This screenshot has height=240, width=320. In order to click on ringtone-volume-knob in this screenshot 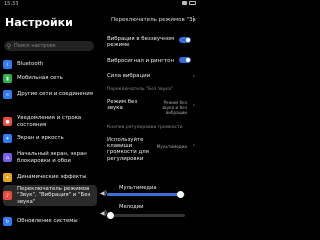, I will do `click(110, 215)`.